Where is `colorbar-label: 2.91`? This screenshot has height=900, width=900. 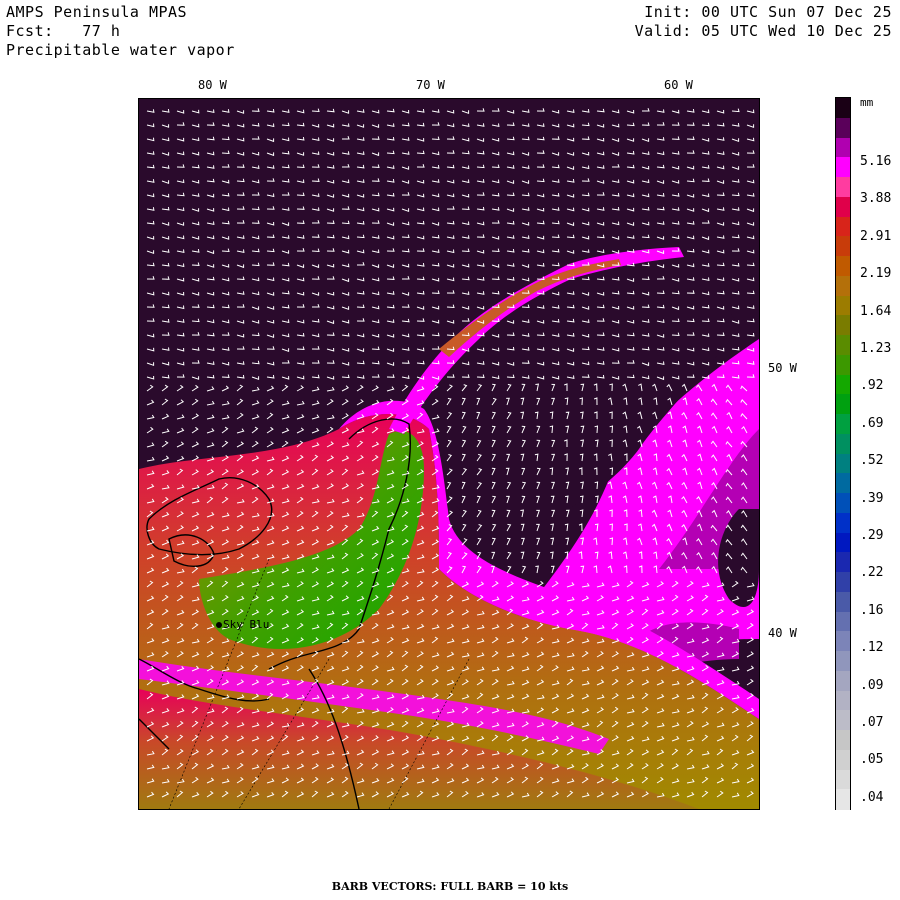 colorbar-label: 2.91 is located at coordinates (876, 236).